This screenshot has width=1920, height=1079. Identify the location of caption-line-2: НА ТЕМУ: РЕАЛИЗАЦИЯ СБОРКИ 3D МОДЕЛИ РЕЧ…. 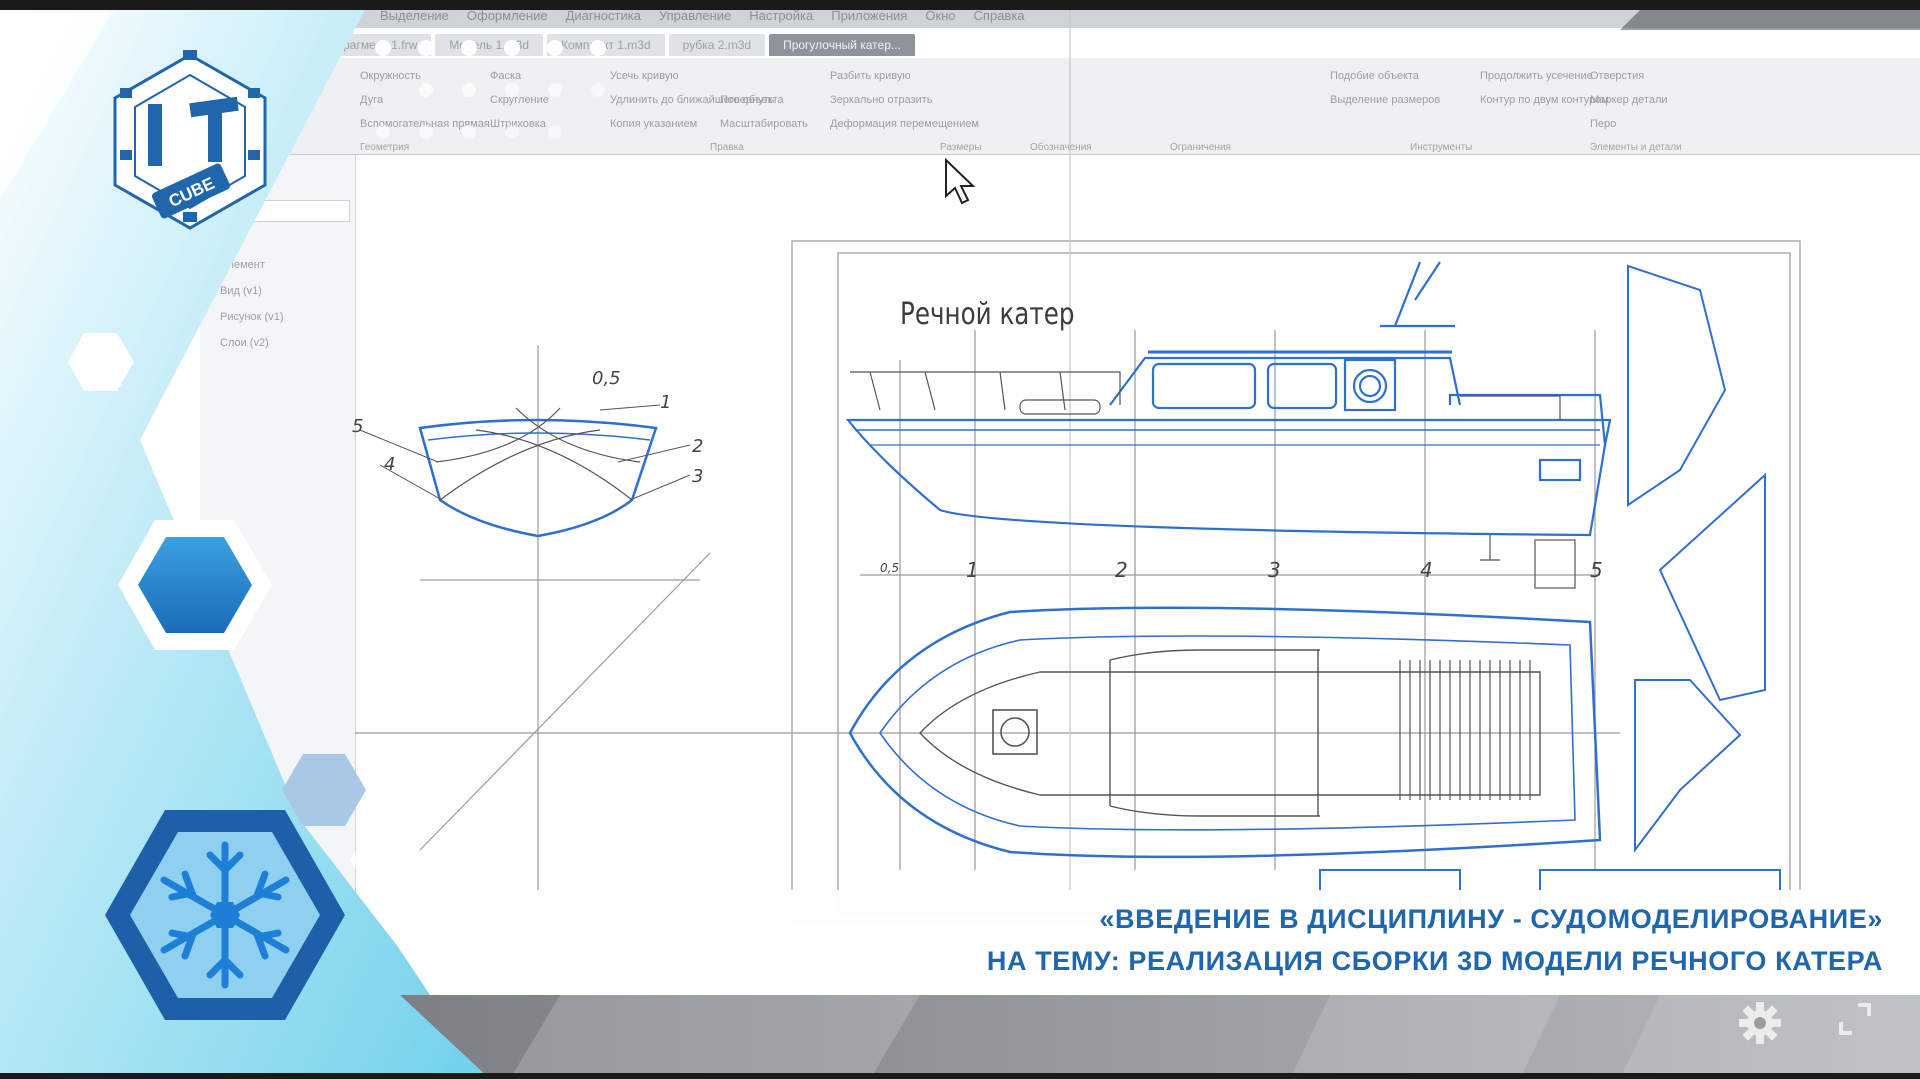
(1434, 961).